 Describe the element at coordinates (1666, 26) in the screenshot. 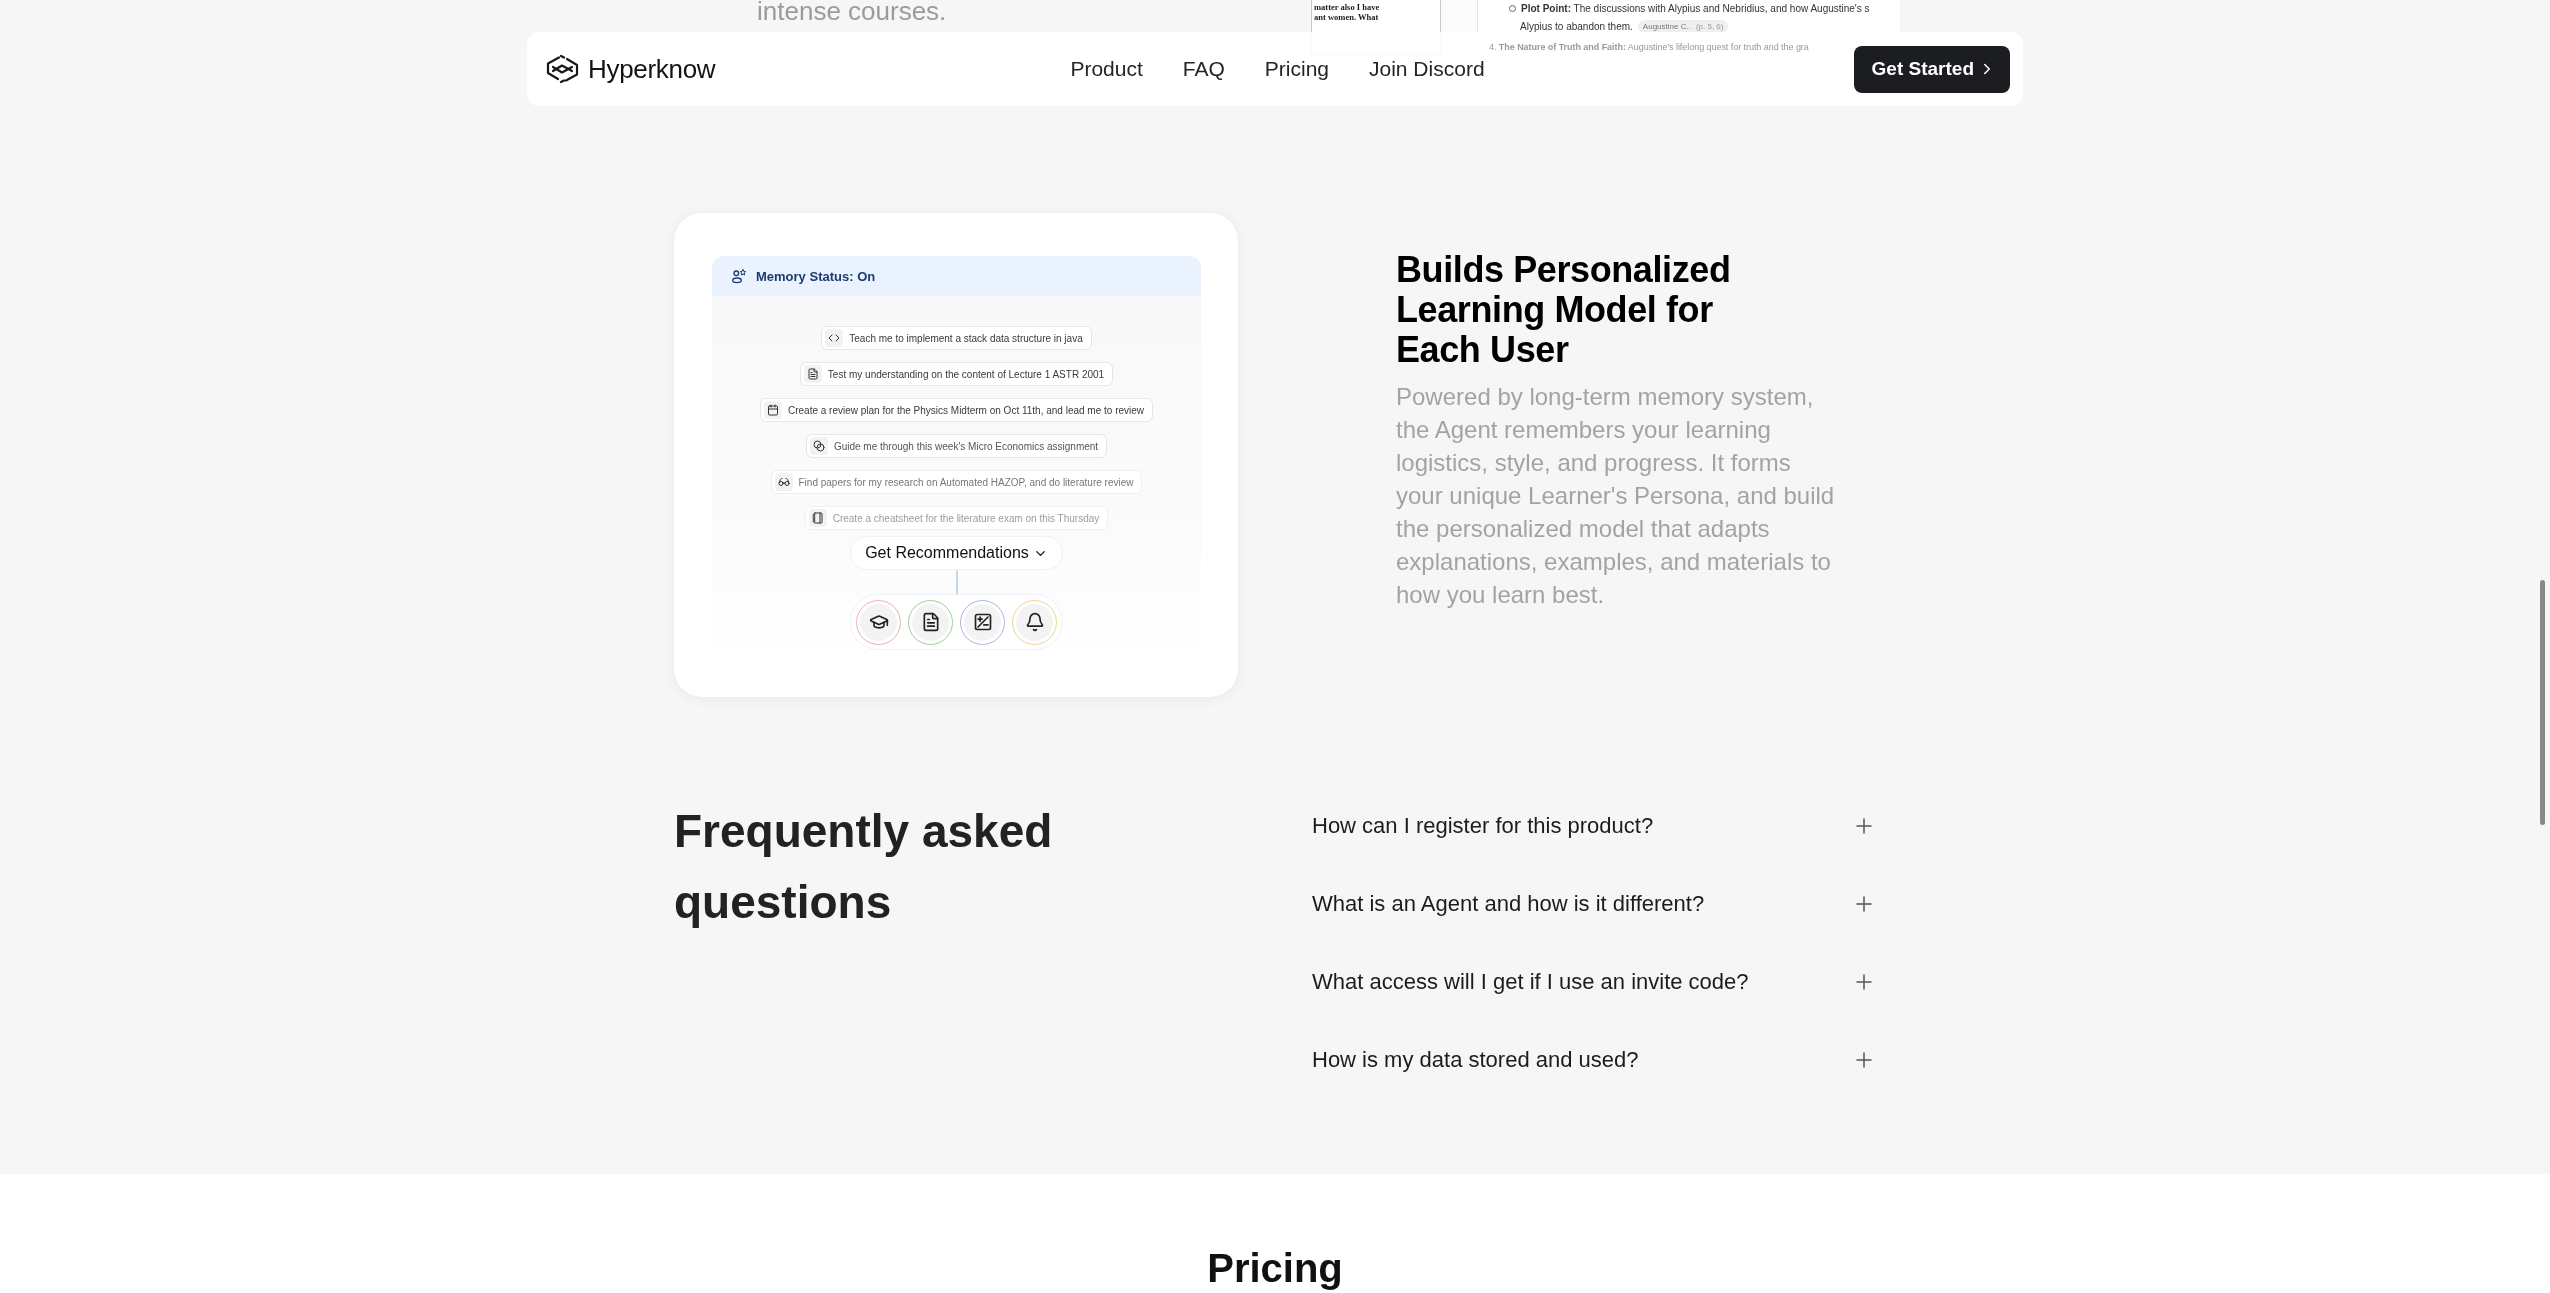

I see `citation-source: Augustine C..` at that location.